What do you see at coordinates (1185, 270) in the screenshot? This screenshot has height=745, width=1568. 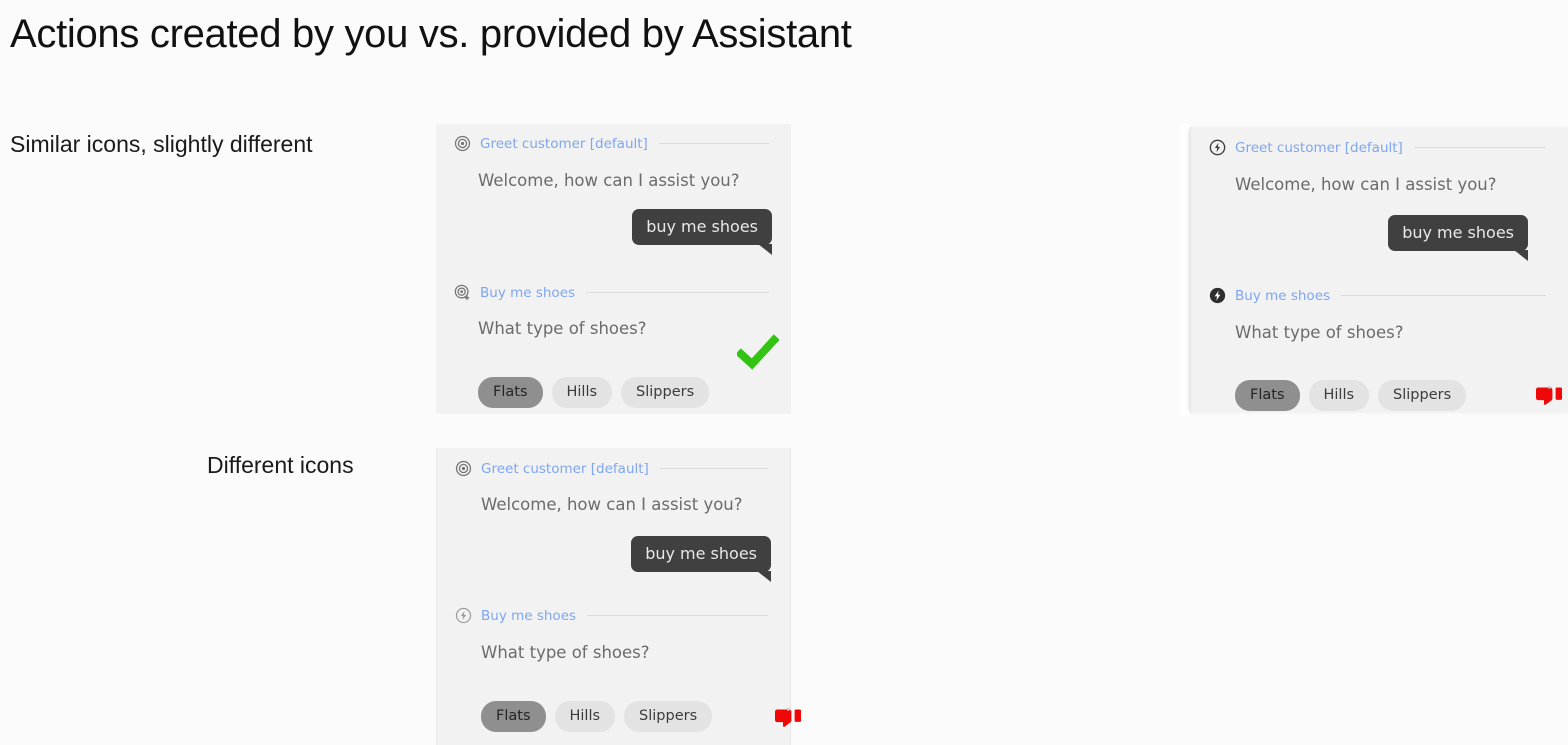 I see `card-left-gutter` at bounding box center [1185, 270].